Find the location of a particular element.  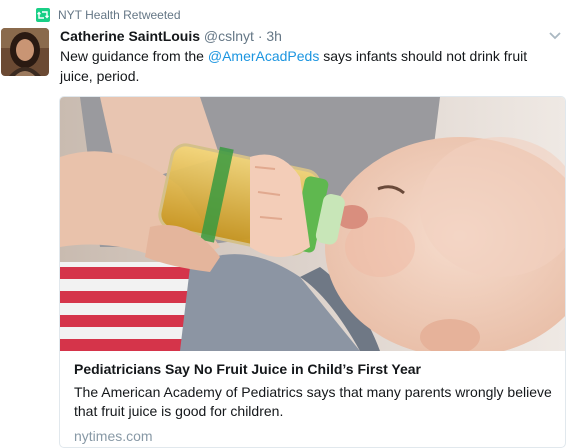

card-domain: nytimes.com is located at coordinates (314, 436).